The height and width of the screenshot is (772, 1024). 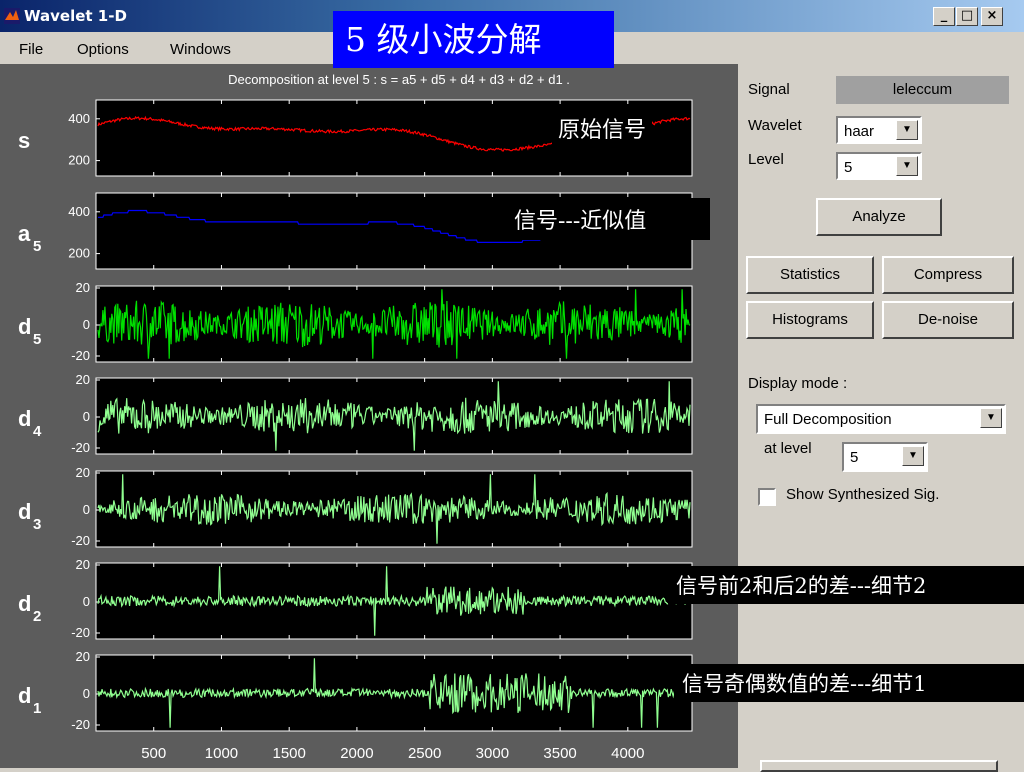 What do you see at coordinates (944, 16) in the screenshot?
I see `minimize-button: _` at bounding box center [944, 16].